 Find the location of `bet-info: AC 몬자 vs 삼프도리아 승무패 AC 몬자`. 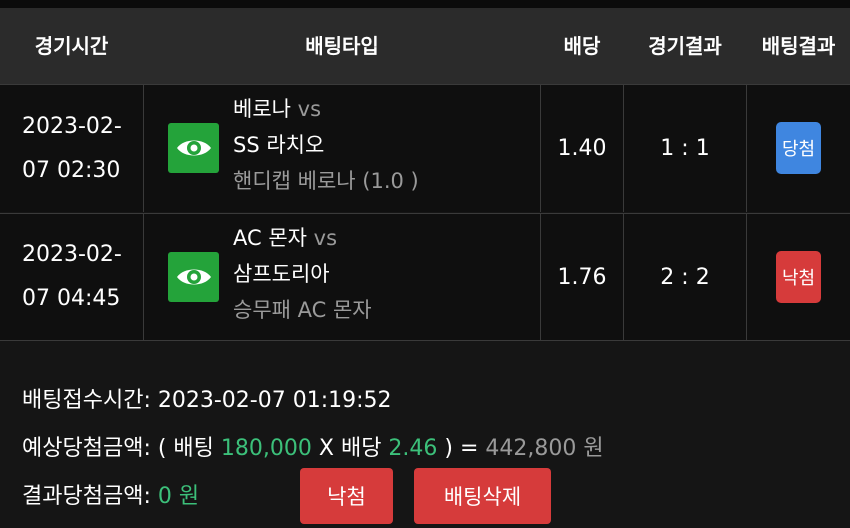

bet-info: AC 몬자 vs 삼프도리아 승무패 AC 몬자 is located at coordinates (302, 274).